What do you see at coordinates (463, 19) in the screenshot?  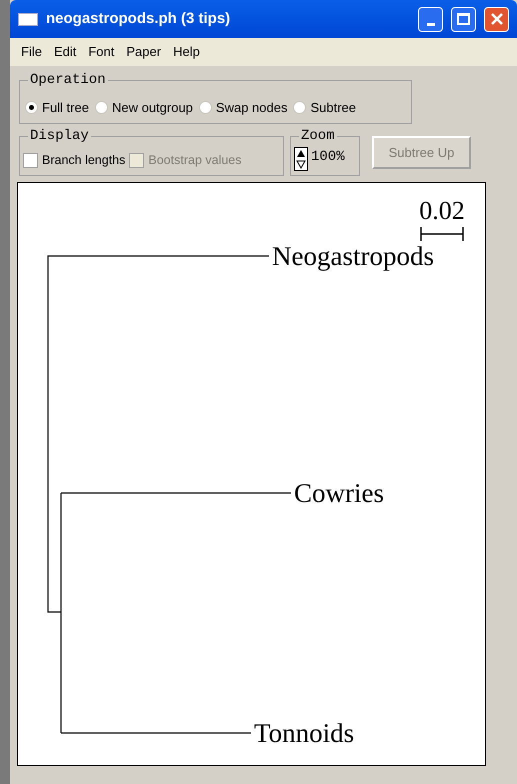 I see `maximize-button` at bounding box center [463, 19].